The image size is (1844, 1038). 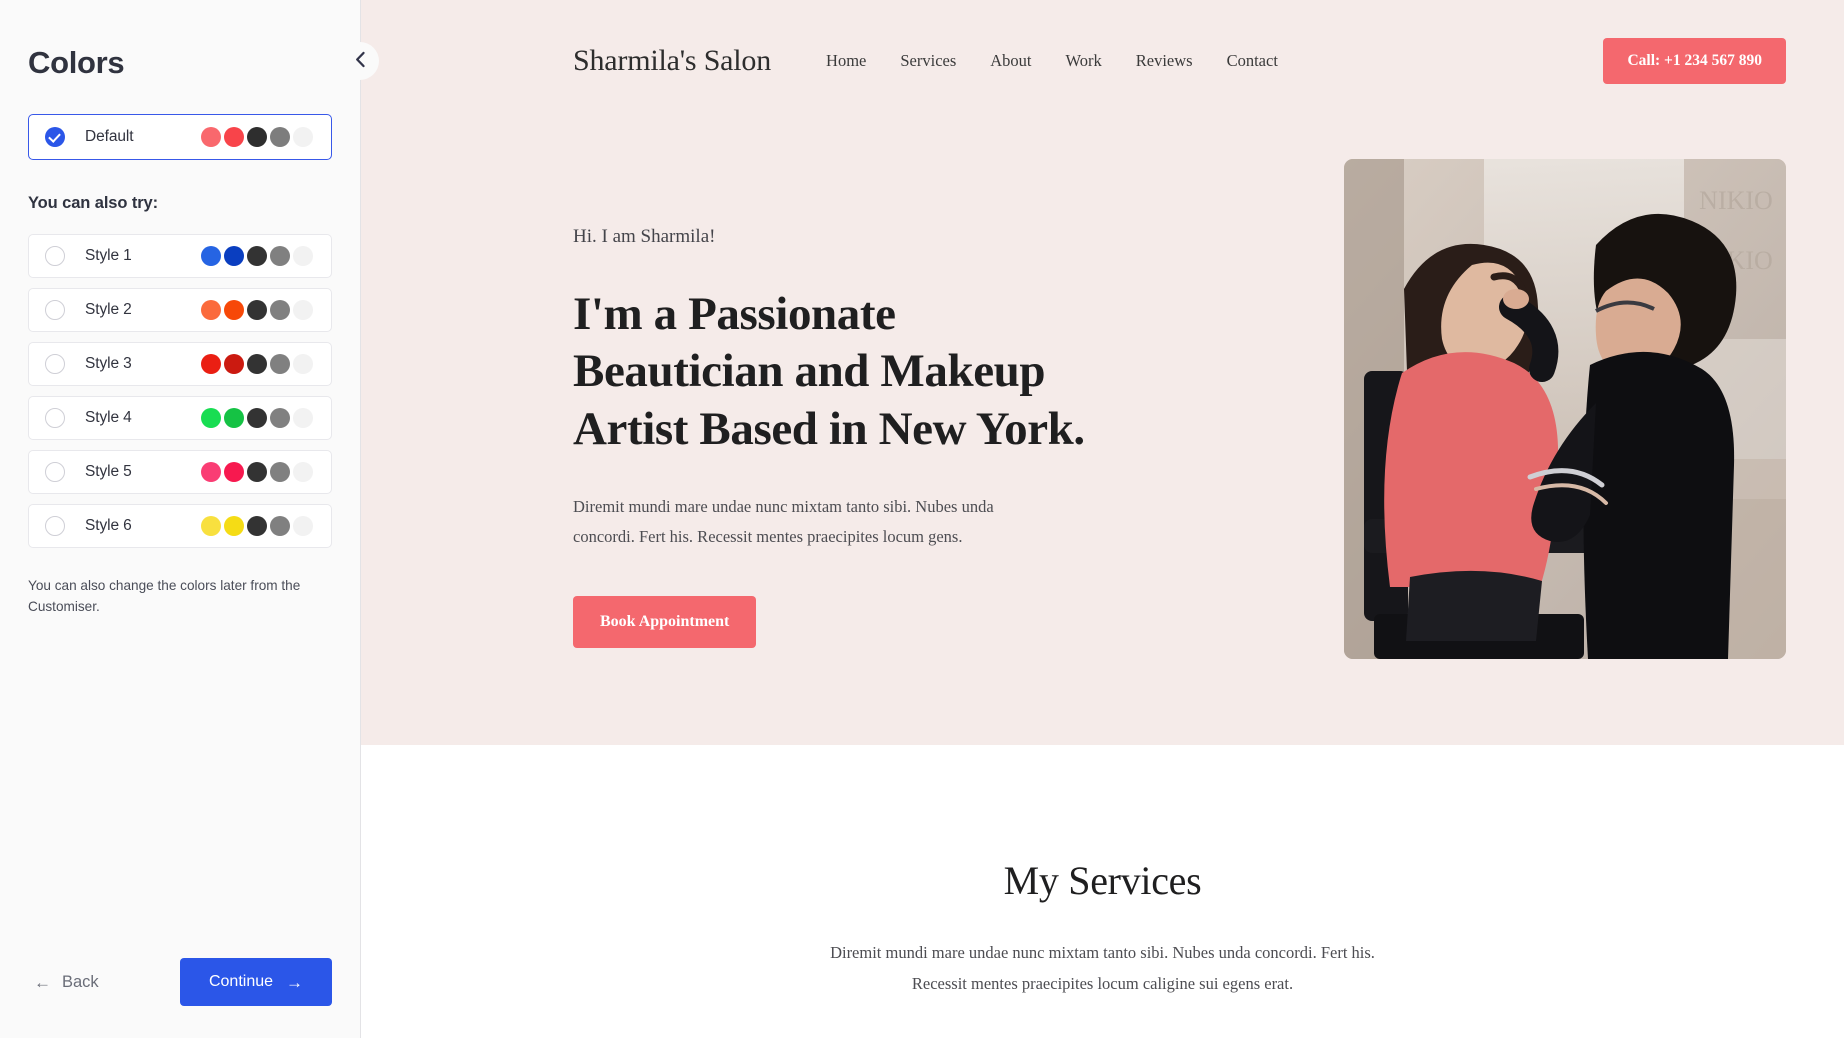 I want to click on hero-kicker: Hi. I am Sharmila!, so click(x=644, y=236).